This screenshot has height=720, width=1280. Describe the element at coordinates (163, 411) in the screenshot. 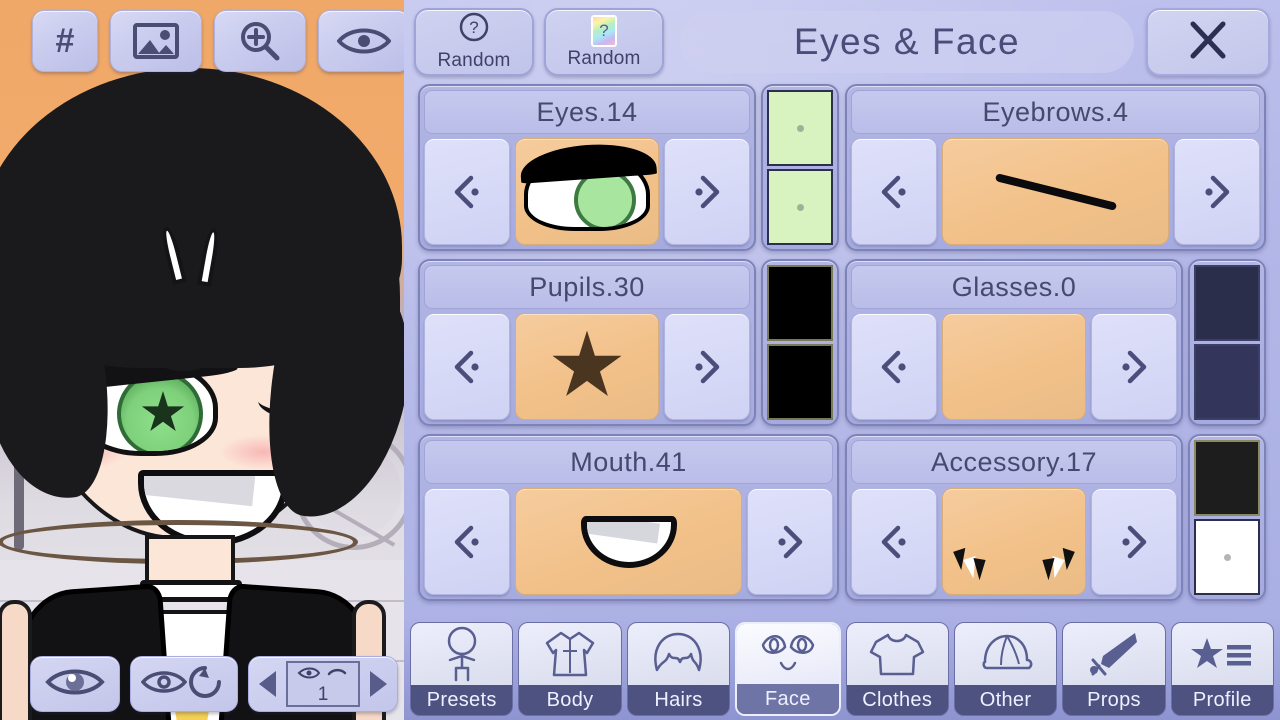

I see `star-pupil-icon` at that location.